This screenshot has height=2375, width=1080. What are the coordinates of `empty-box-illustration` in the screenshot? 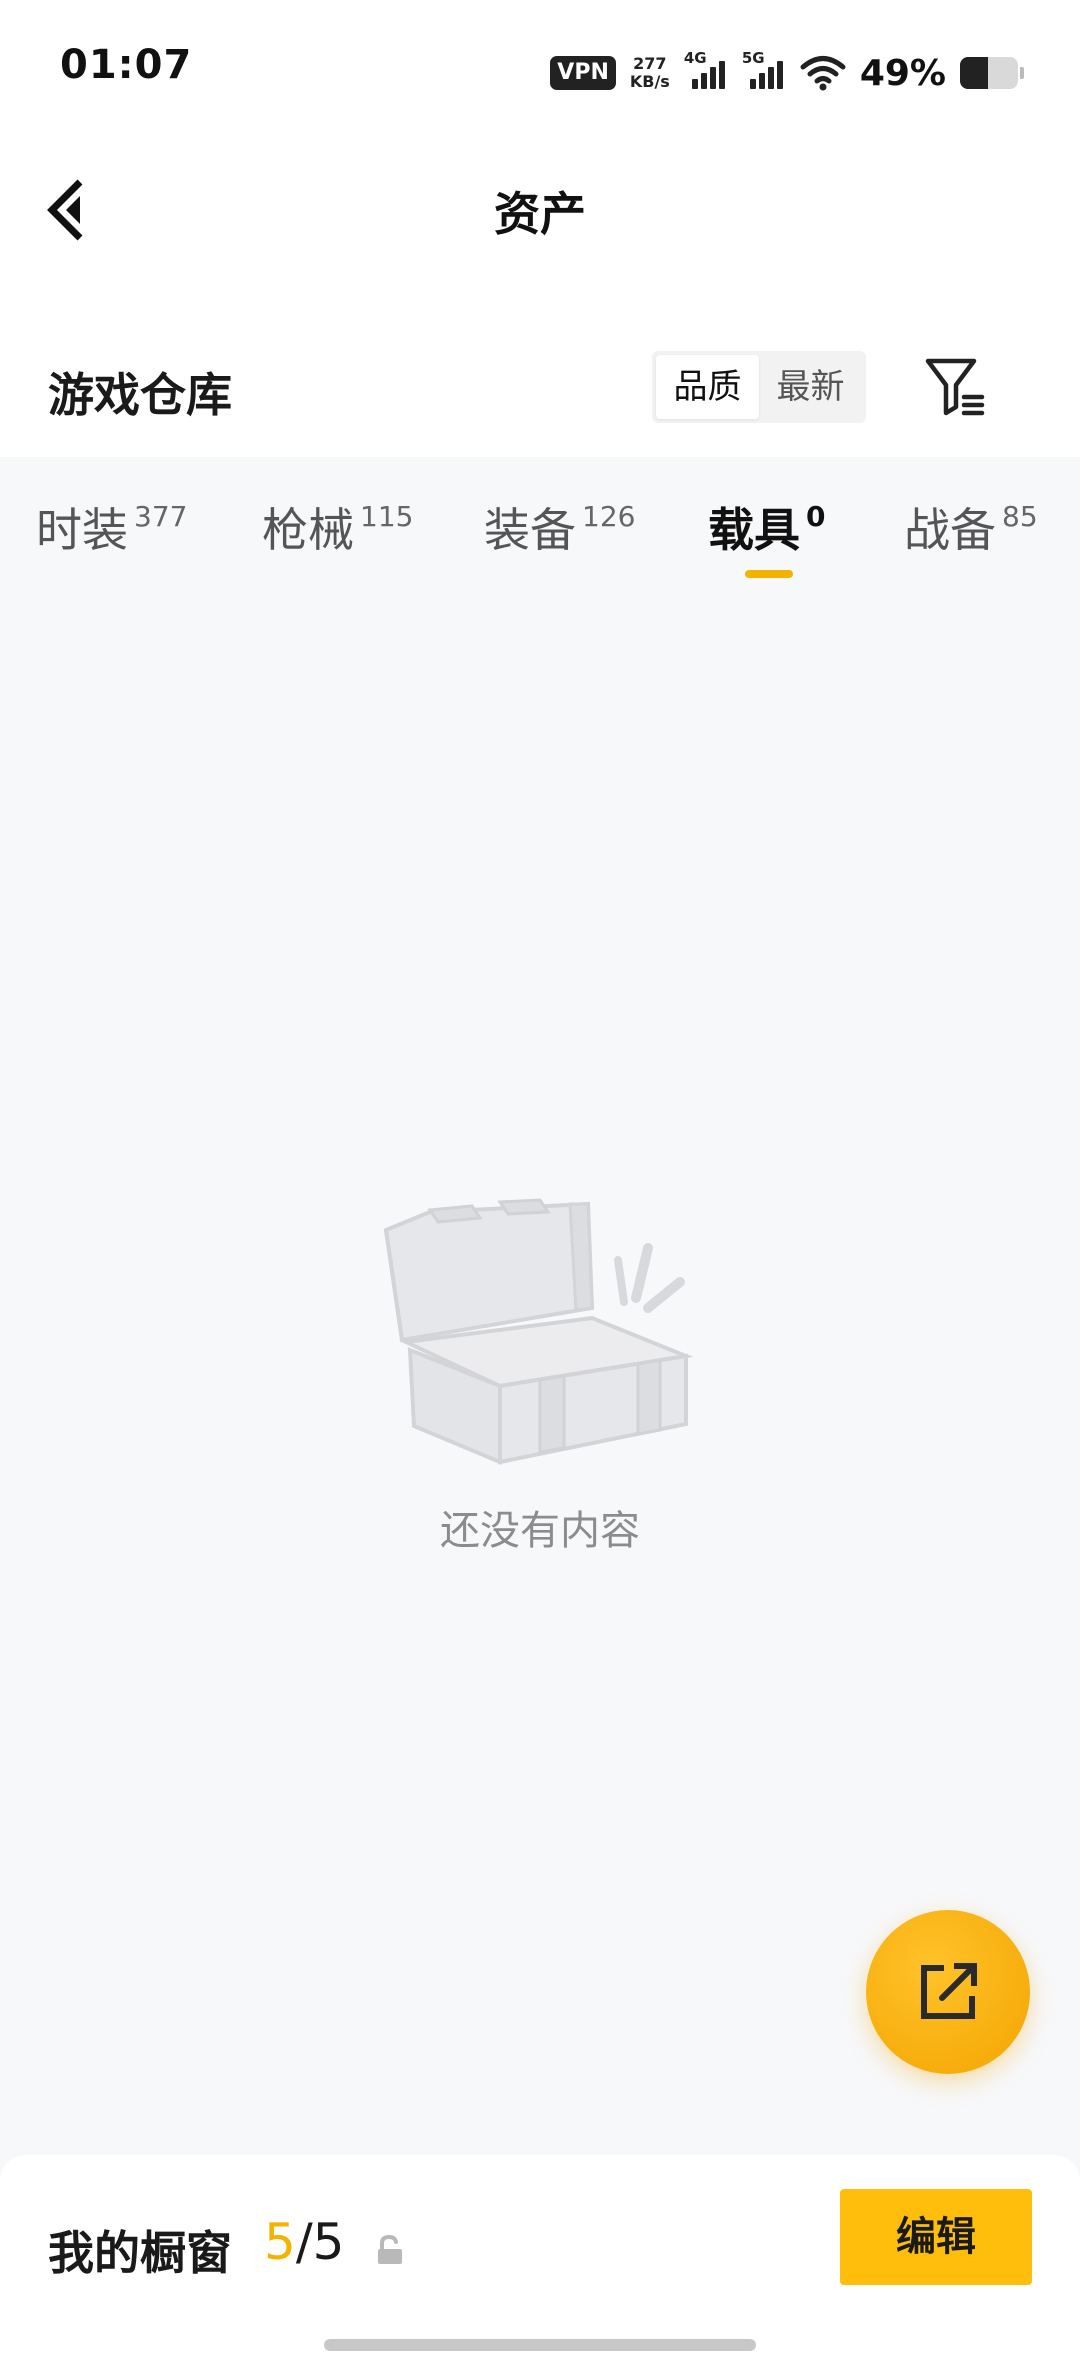 It's located at (538, 1332).